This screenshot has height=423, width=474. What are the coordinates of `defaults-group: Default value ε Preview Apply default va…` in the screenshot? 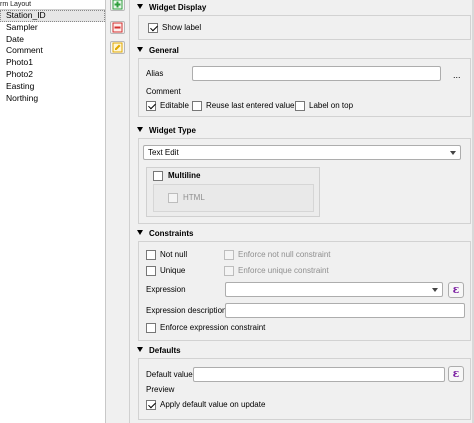 It's located at (304, 389).